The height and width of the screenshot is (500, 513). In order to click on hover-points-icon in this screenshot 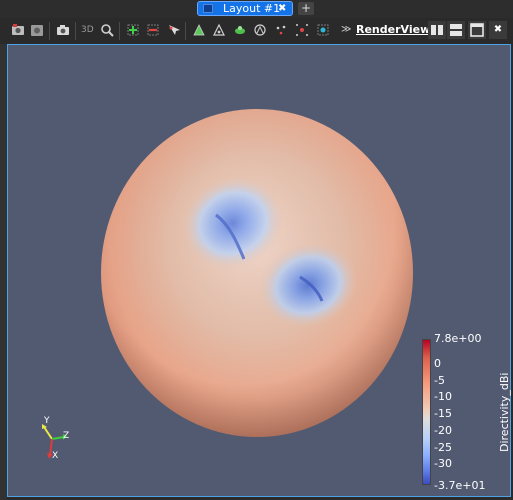, I will do `click(281, 30)`.